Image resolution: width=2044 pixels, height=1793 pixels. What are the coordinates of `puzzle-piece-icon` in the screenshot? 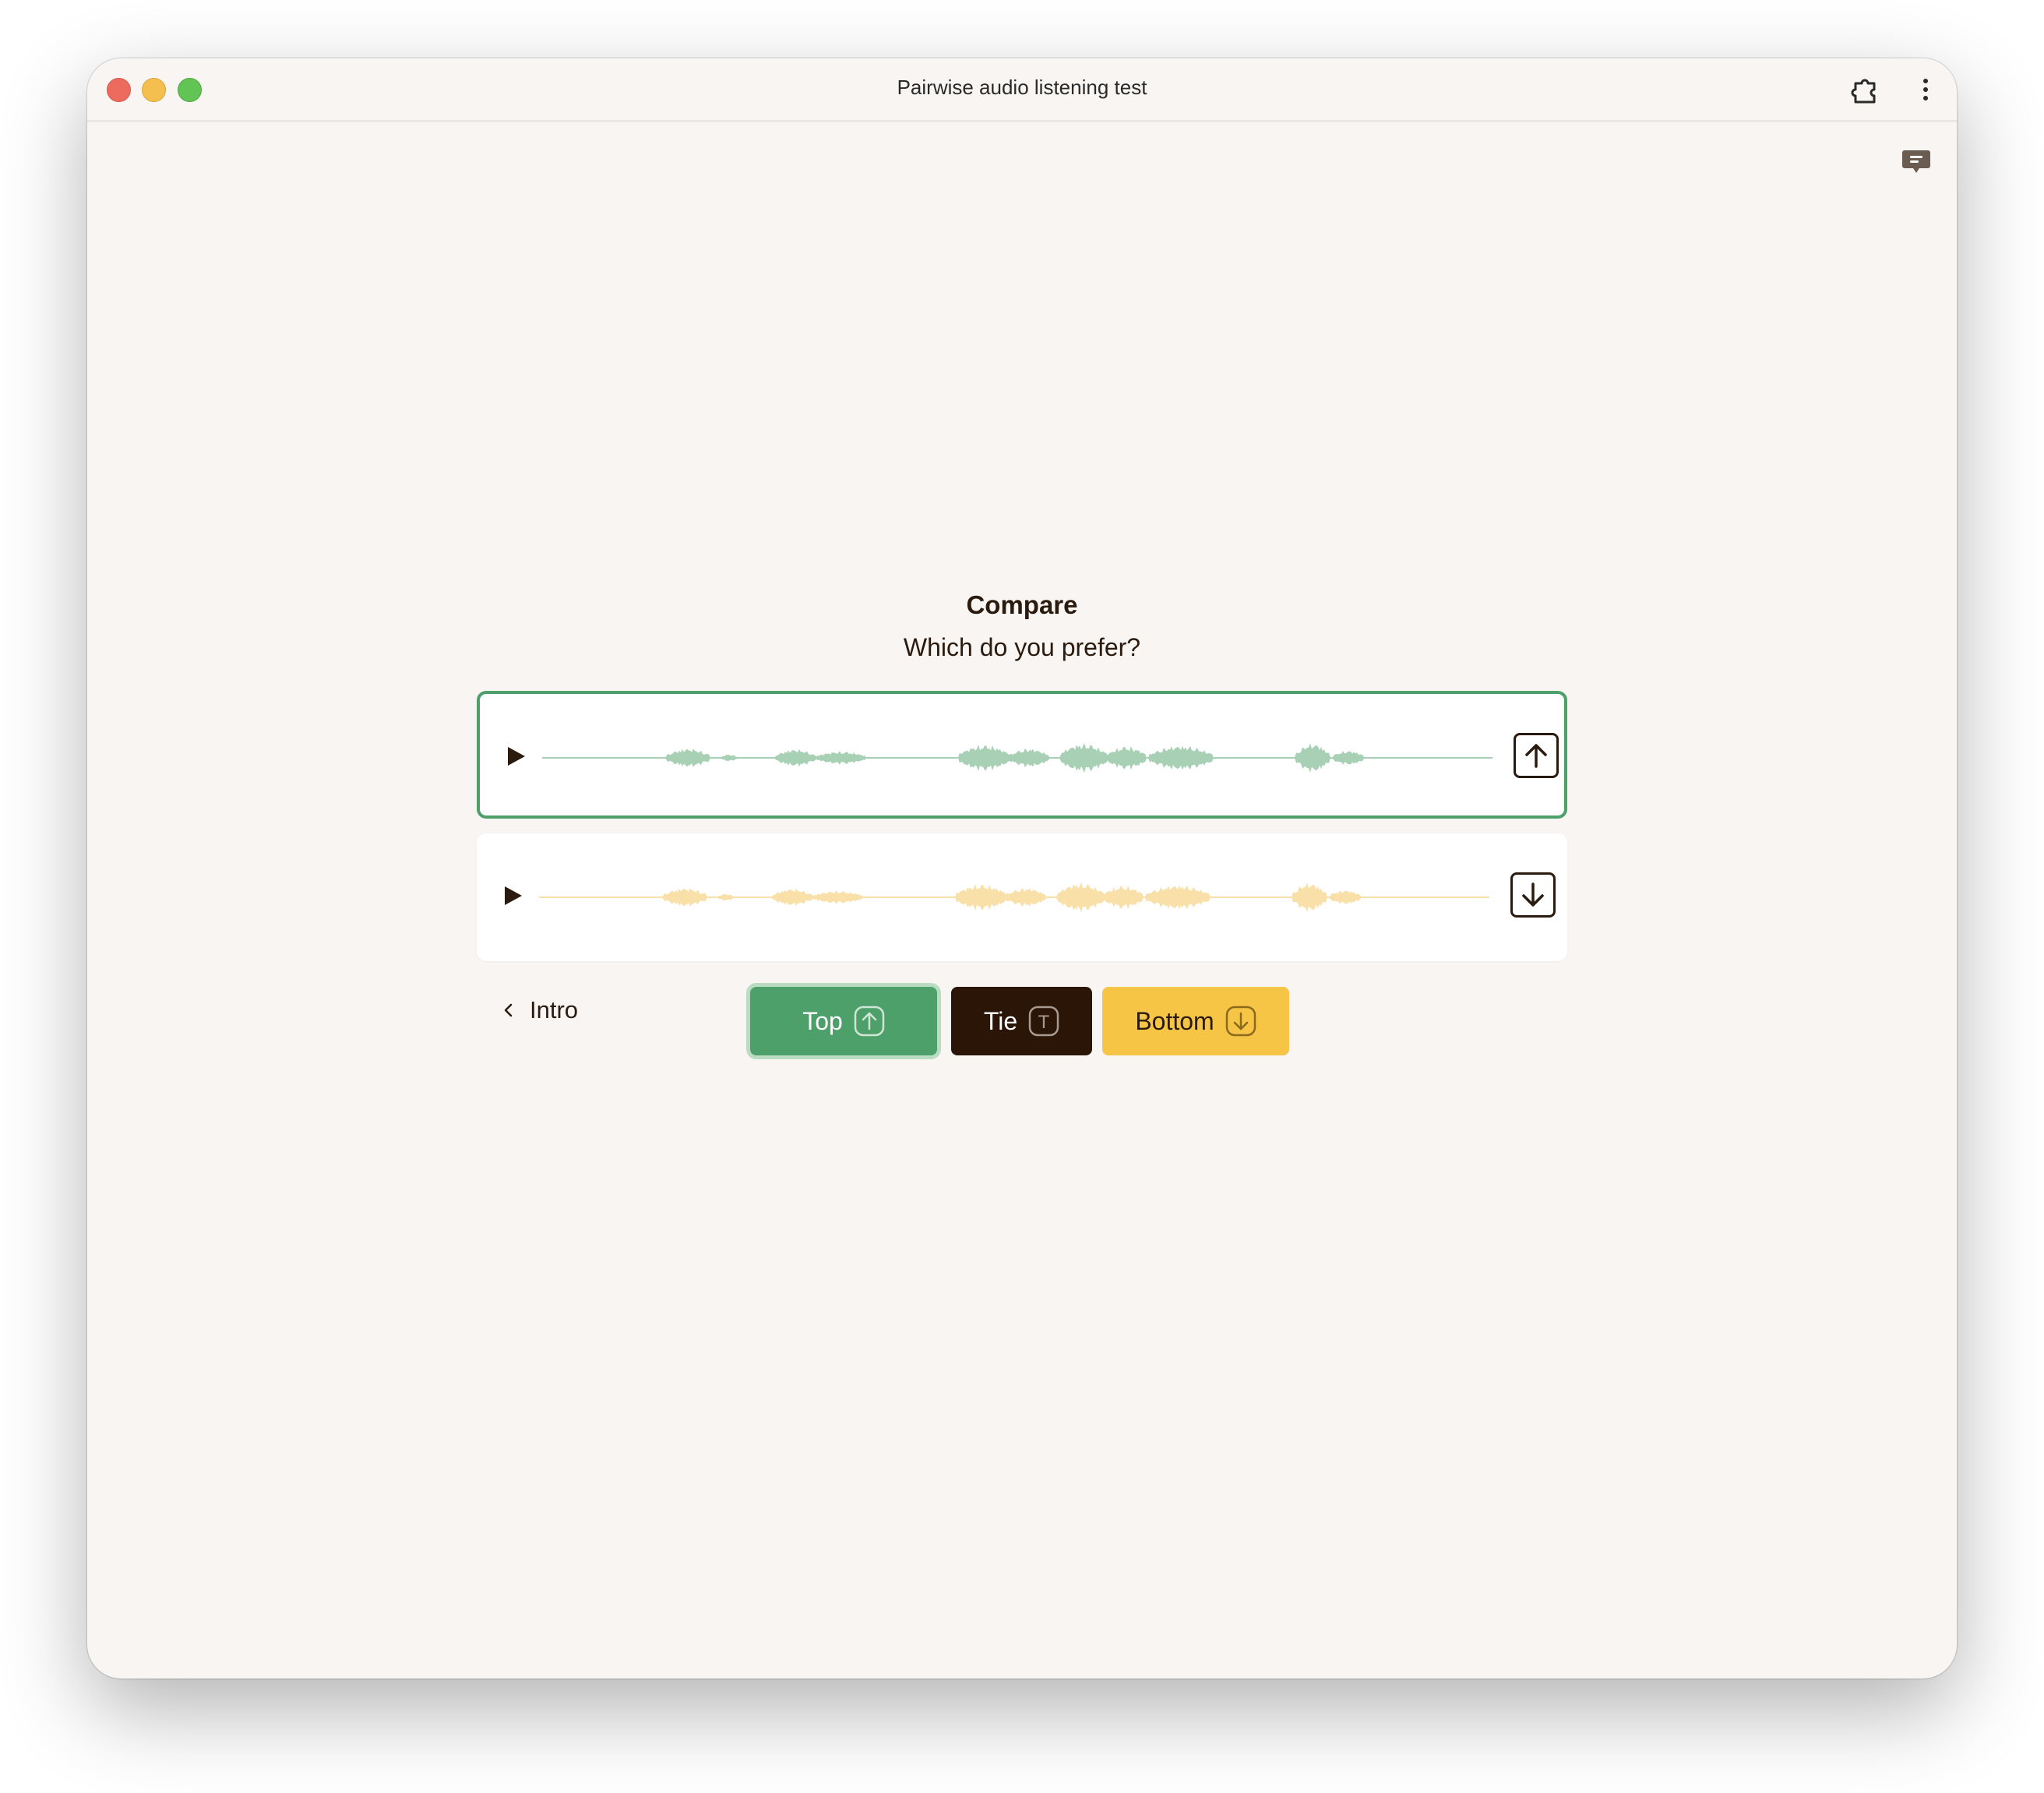 It's located at (1864, 89).